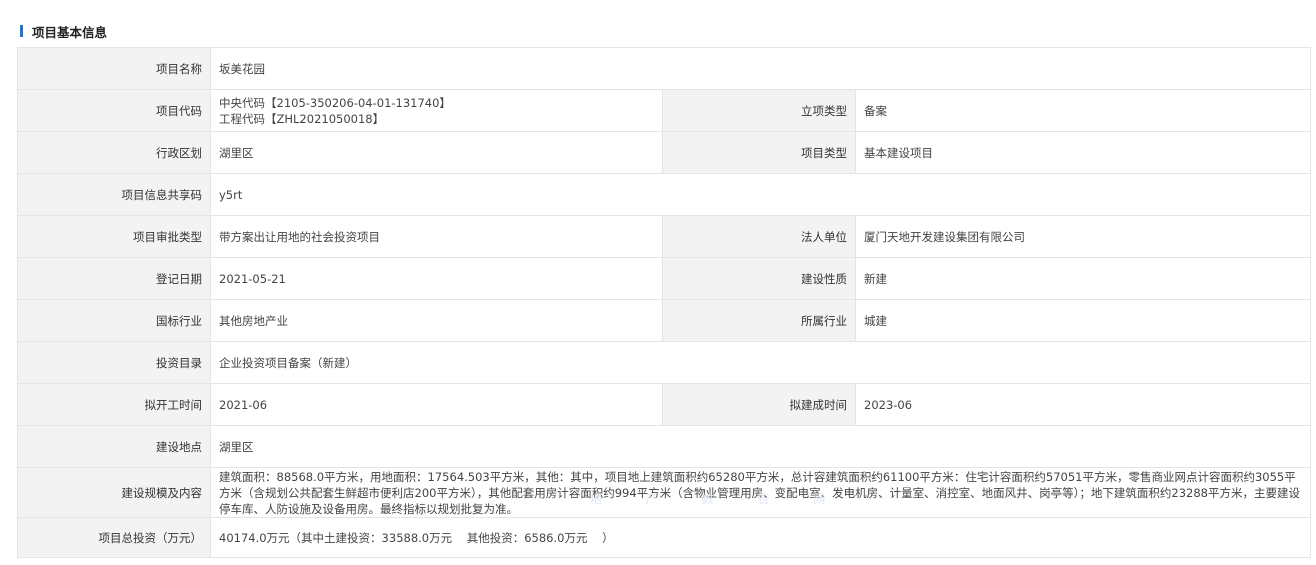  I want to click on construction-nature-value: 新建, so click(1083, 278).